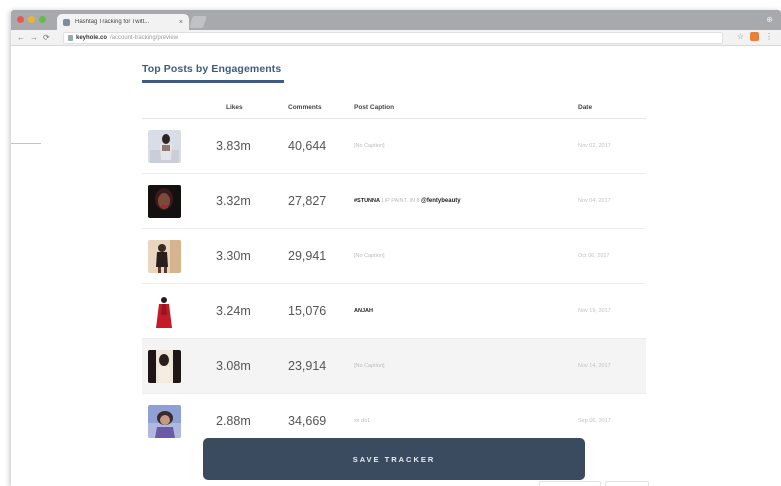 Image resolution: width=781 pixels, height=486 pixels. I want to click on divider, so click(26, 143).